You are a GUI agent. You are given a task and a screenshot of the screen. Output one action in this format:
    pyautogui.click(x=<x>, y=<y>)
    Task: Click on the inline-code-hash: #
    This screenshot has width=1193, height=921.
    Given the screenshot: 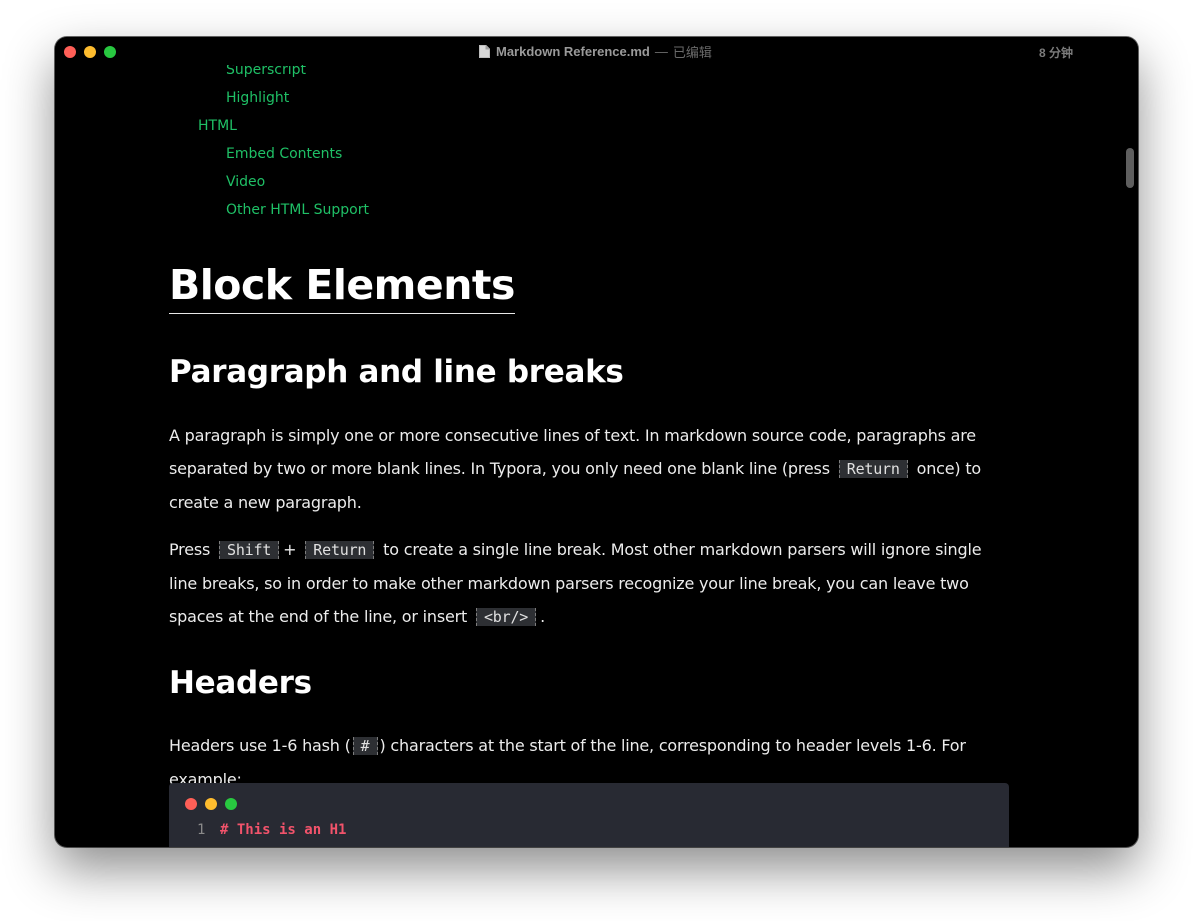 What is the action you would take?
    pyautogui.click(x=365, y=746)
    